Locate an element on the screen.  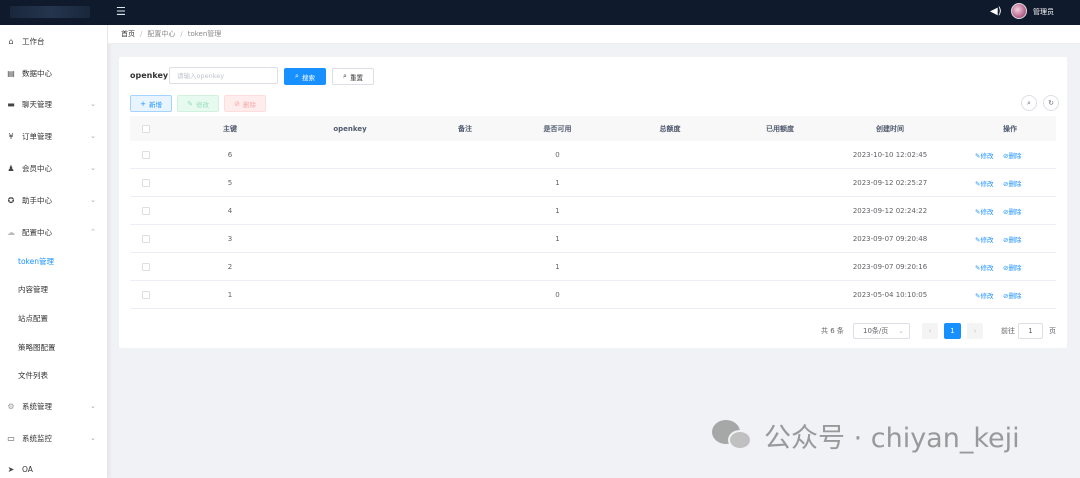
refresh-icon: ⌕ is located at coordinates (345, 76).